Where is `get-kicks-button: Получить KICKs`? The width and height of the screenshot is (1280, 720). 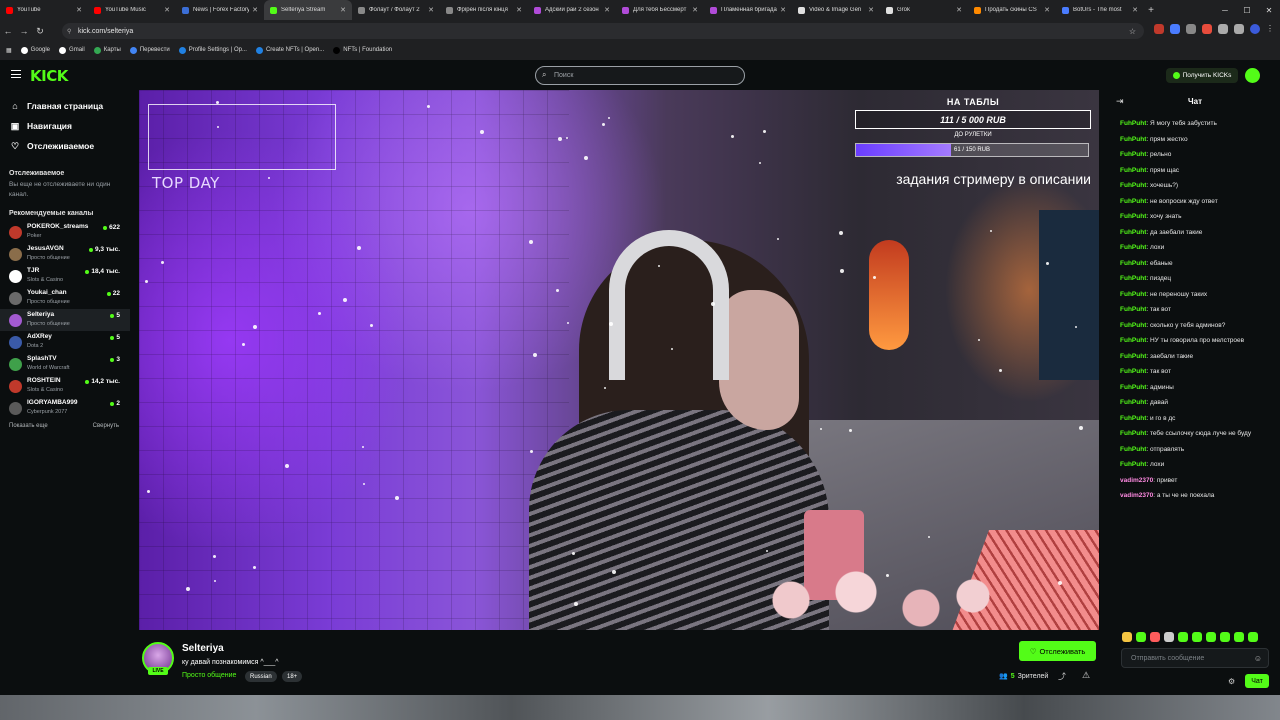
get-kicks-button: Получить KICKs is located at coordinates (1202, 75).